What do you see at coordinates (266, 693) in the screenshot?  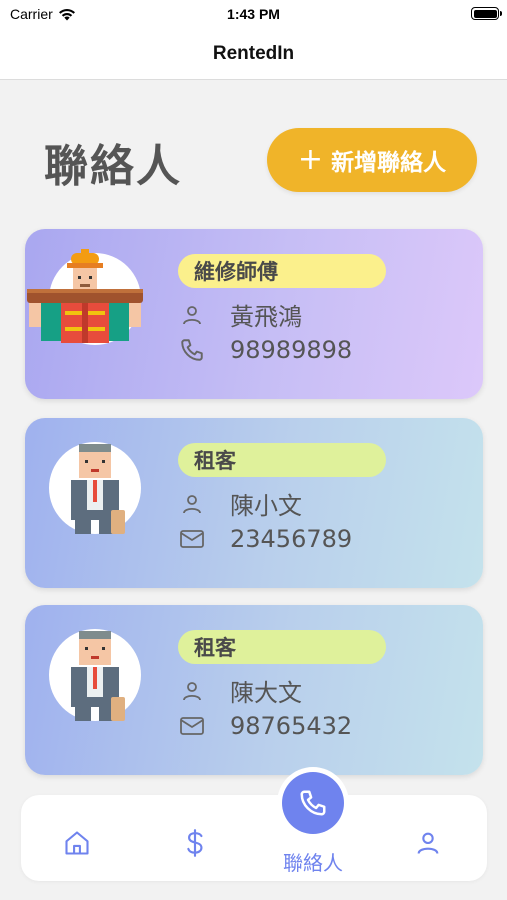 I see `contact-name: 陳大文` at bounding box center [266, 693].